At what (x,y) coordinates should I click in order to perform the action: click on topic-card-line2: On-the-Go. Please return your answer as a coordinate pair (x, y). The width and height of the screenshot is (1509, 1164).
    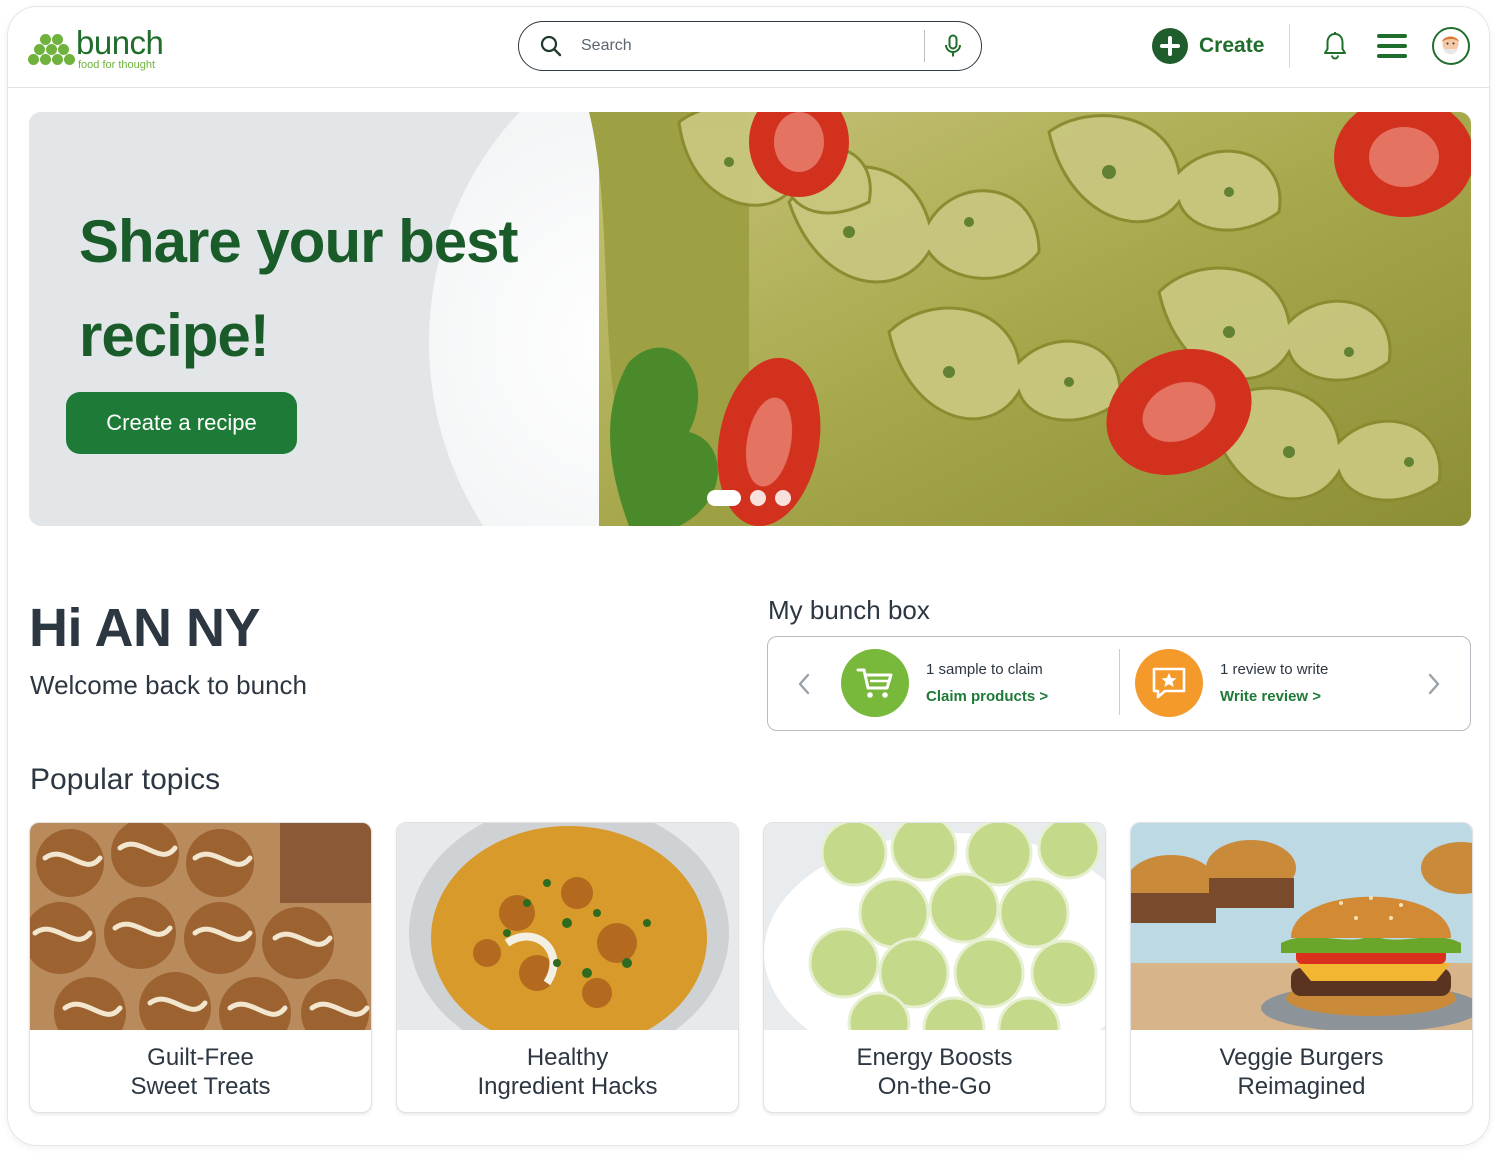
    Looking at the image, I should click on (934, 1086).